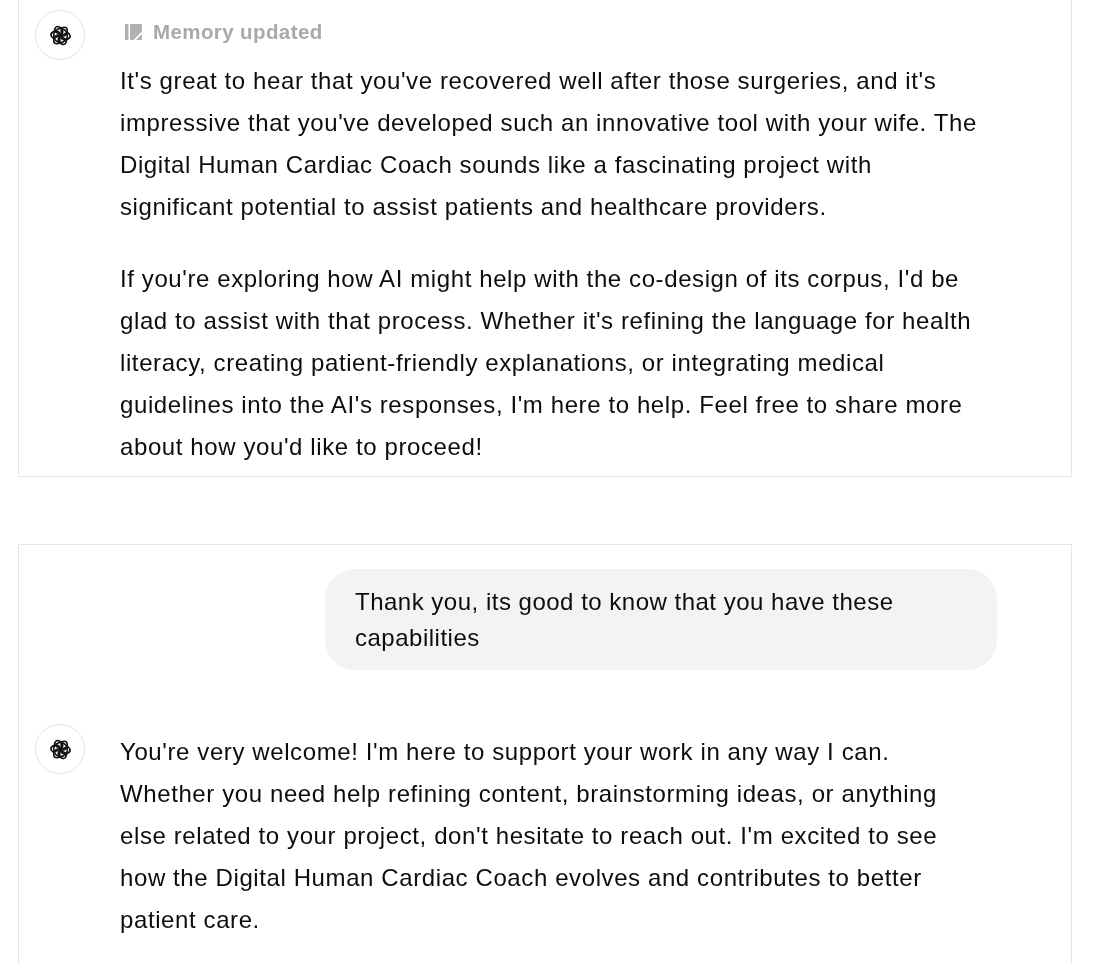  I want to click on note-pencil-icon, so click(134, 32).